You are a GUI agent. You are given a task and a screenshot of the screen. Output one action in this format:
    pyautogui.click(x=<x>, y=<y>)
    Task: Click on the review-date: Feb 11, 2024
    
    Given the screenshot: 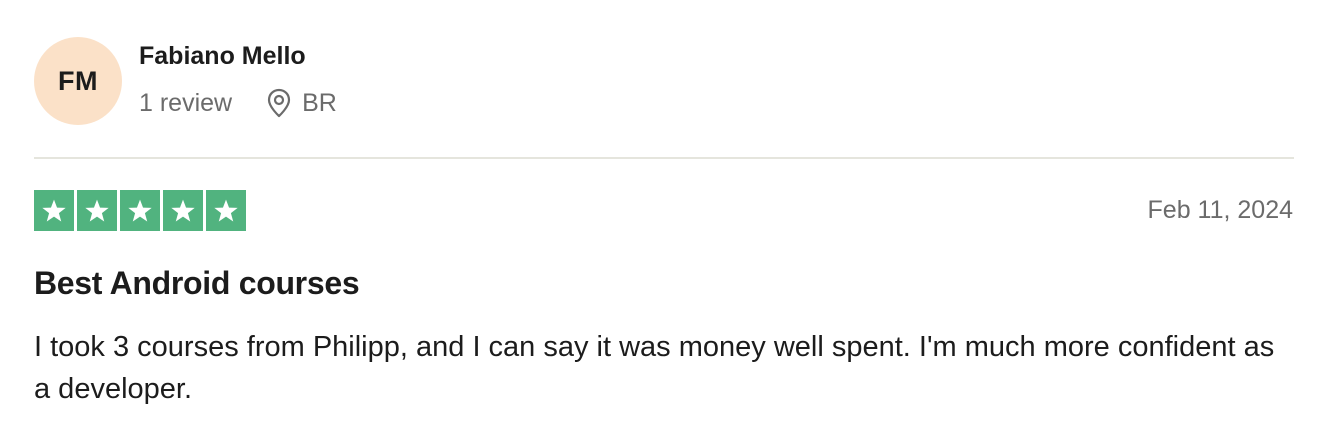 What is the action you would take?
    pyautogui.click(x=1220, y=210)
    